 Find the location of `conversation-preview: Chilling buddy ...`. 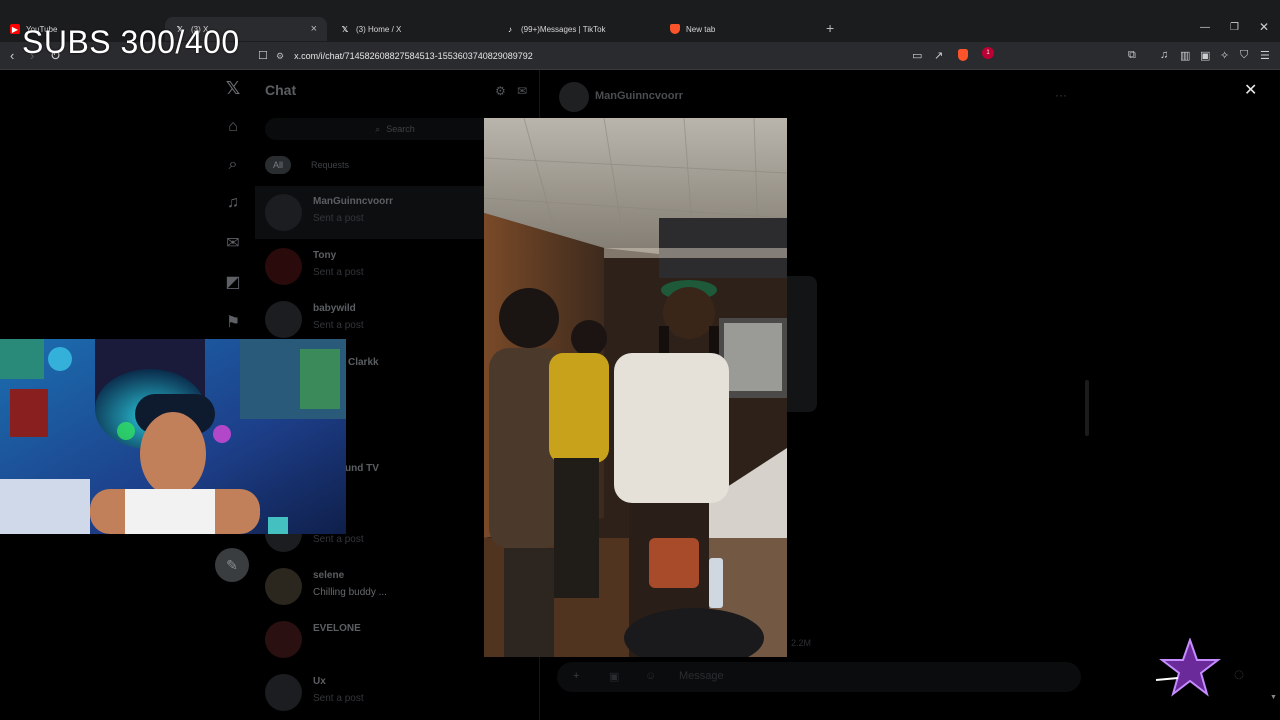

conversation-preview: Chilling buddy ... is located at coordinates (350, 592).